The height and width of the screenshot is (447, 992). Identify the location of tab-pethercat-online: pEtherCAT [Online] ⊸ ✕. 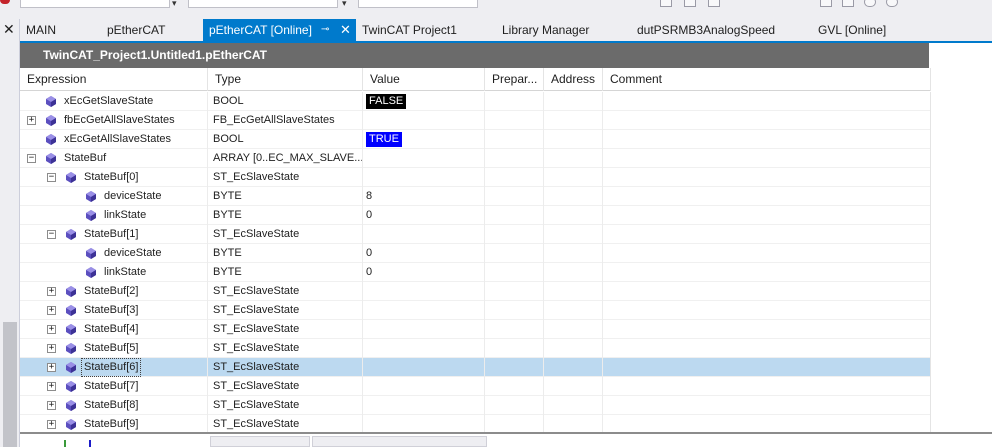
(279, 30).